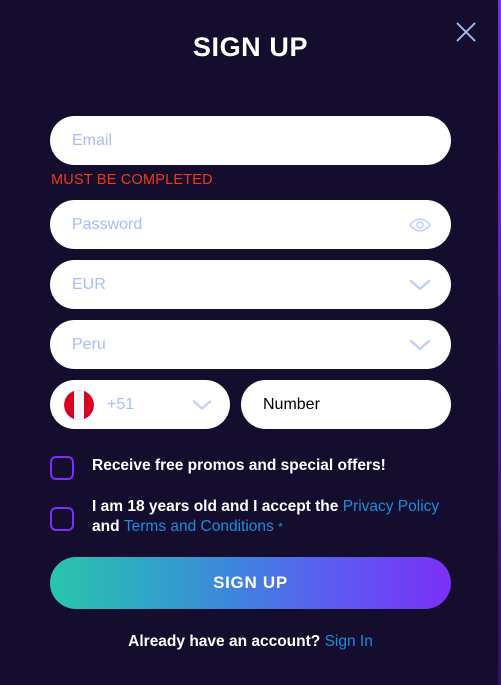 This screenshot has width=501, height=685. I want to click on peru-flag-icon, so click(79, 404).